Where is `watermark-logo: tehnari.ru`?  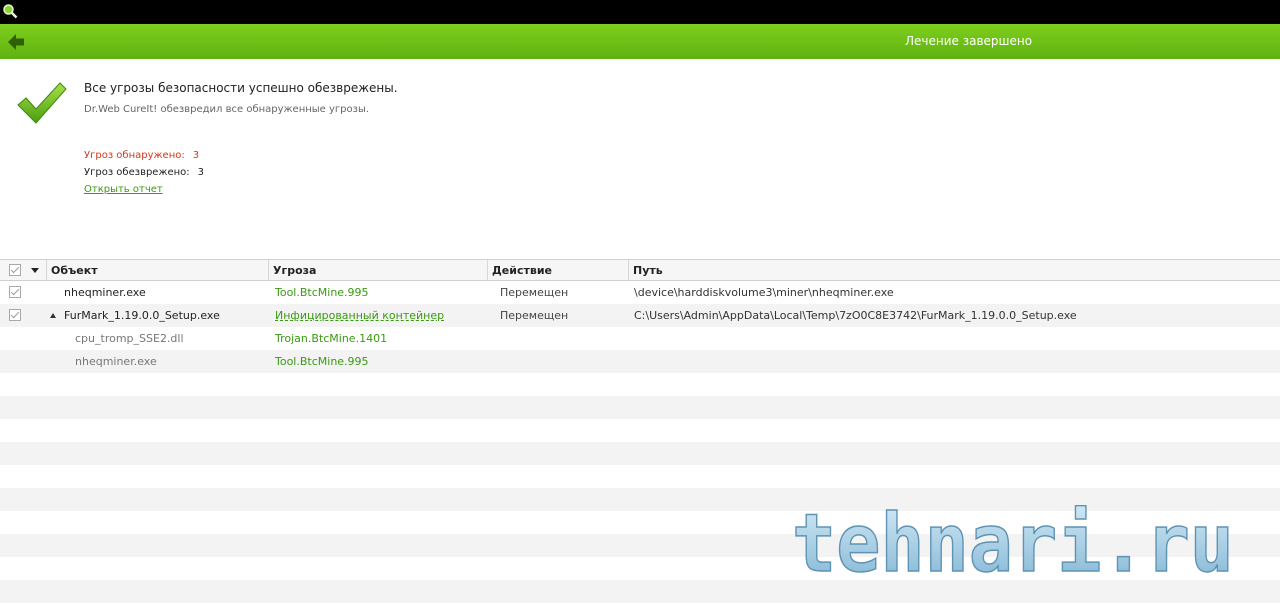 watermark-logo: tehnari.ru is located at coordinates (1013, 542).